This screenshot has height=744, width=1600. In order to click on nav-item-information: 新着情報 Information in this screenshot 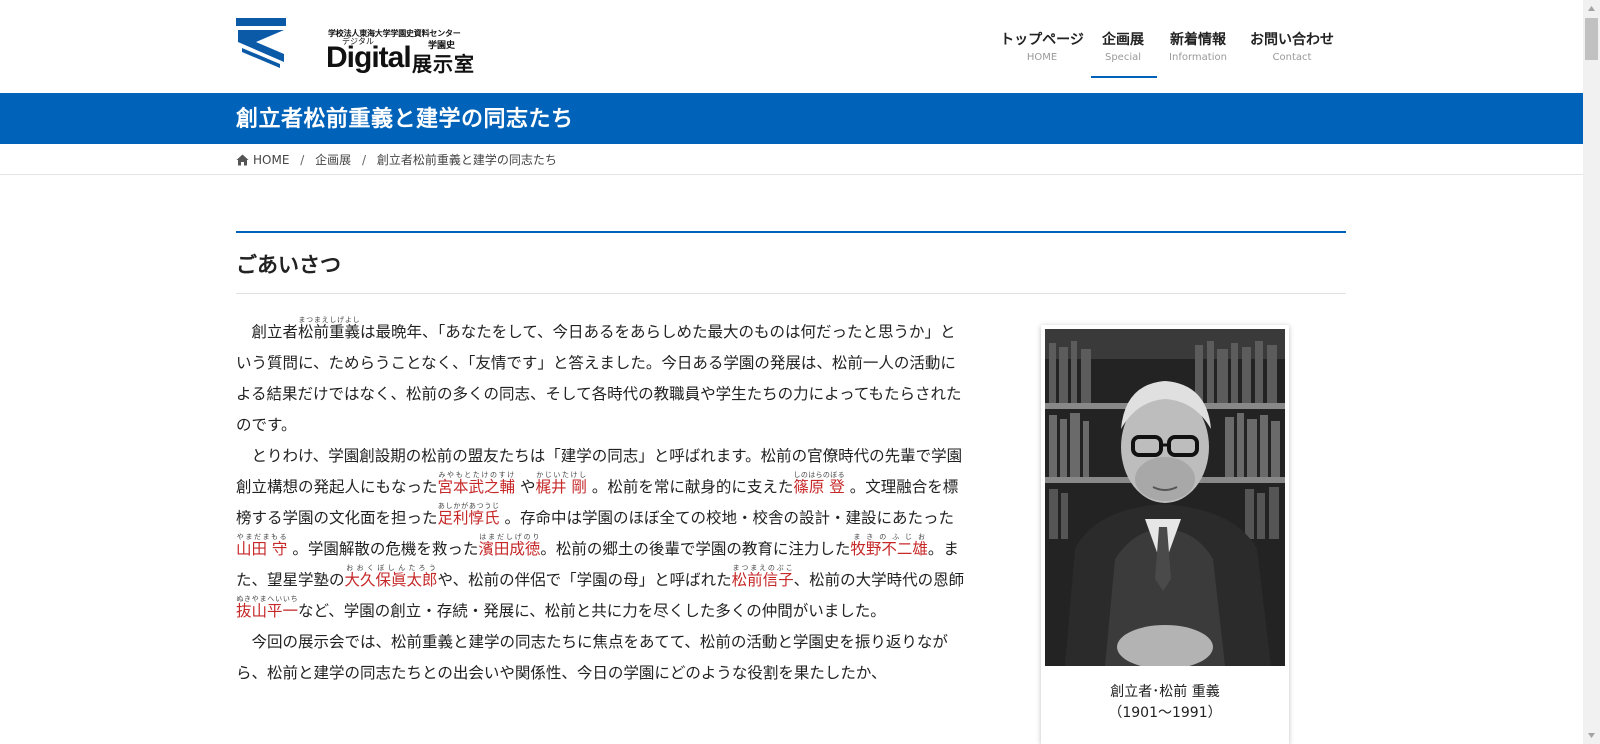, I will do `click(1198, 48)`.